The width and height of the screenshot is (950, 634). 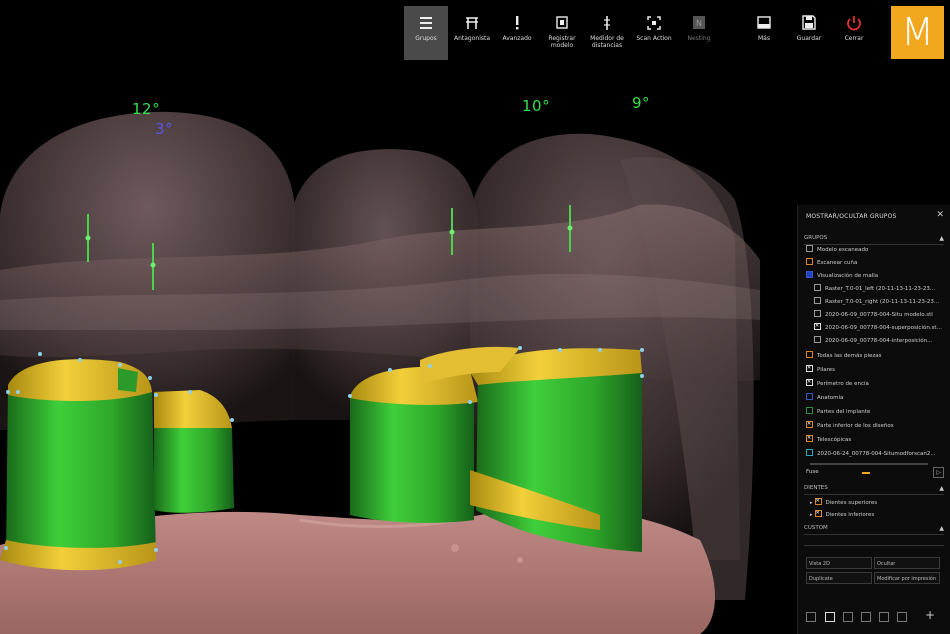 What do you see at coordinates (874, 545) in the screenshot?
I see `divider` at bounding box center [874, 545].